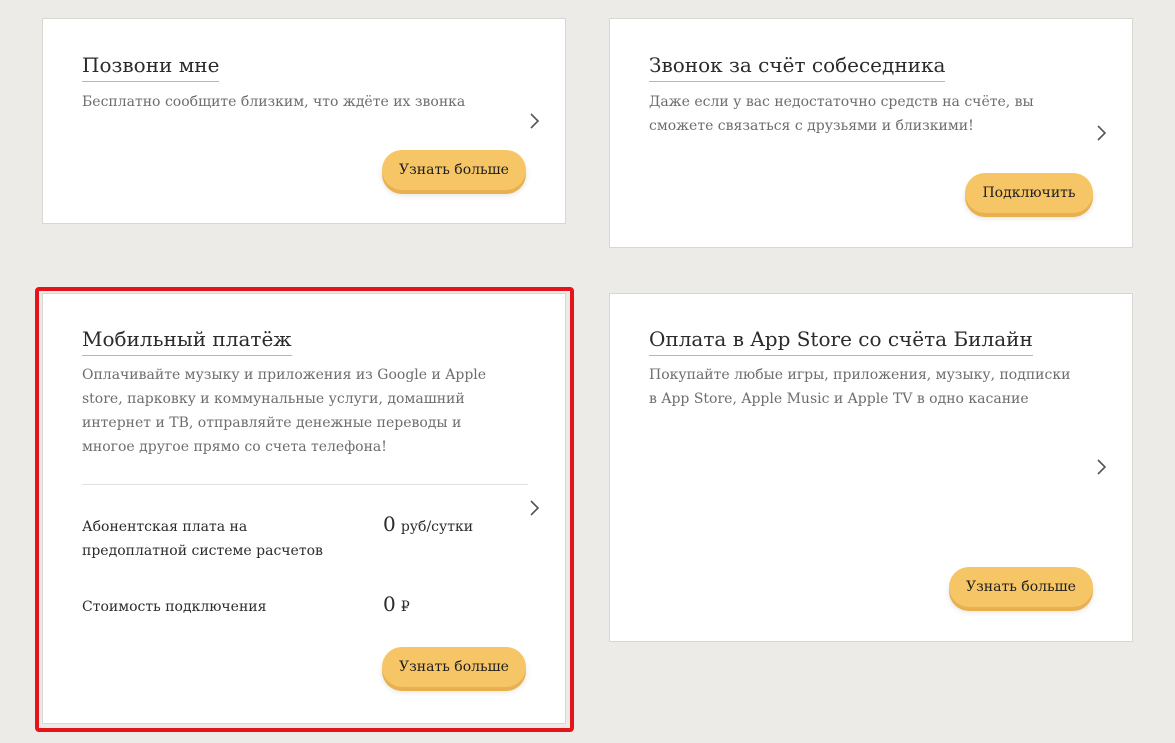 The height and width of the screenshot is (743, 1175). Describe the element at coordinates (841, 341) in the screenshot. I see `card-title: Оплата в App Store со счёта Билайн` at that location.